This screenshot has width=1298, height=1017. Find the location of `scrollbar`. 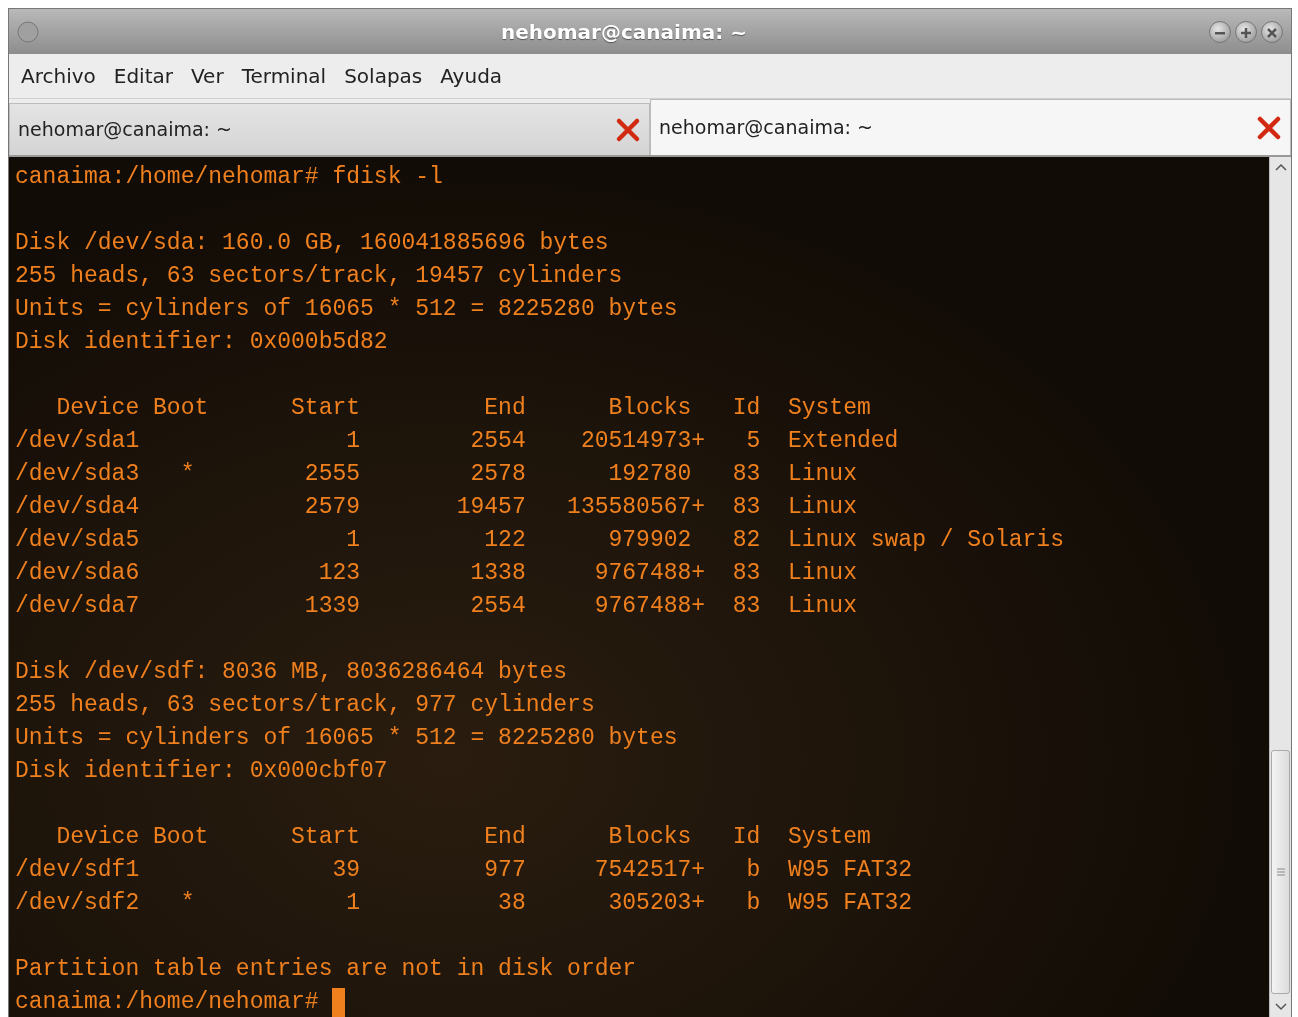

scrollbar is located at coordinates (1280, 587).